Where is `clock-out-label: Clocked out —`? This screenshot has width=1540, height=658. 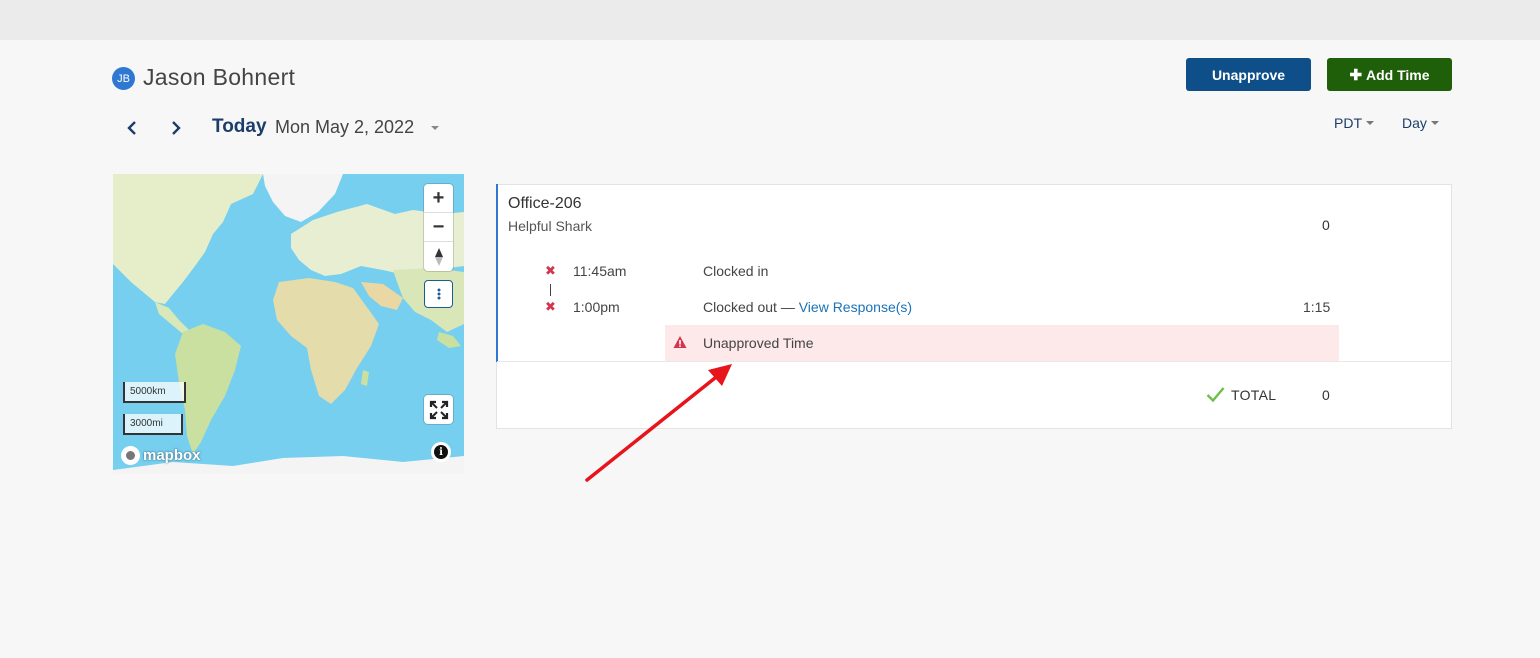
clock-out-label: Clocked out — is located at coordinates (751, 307).